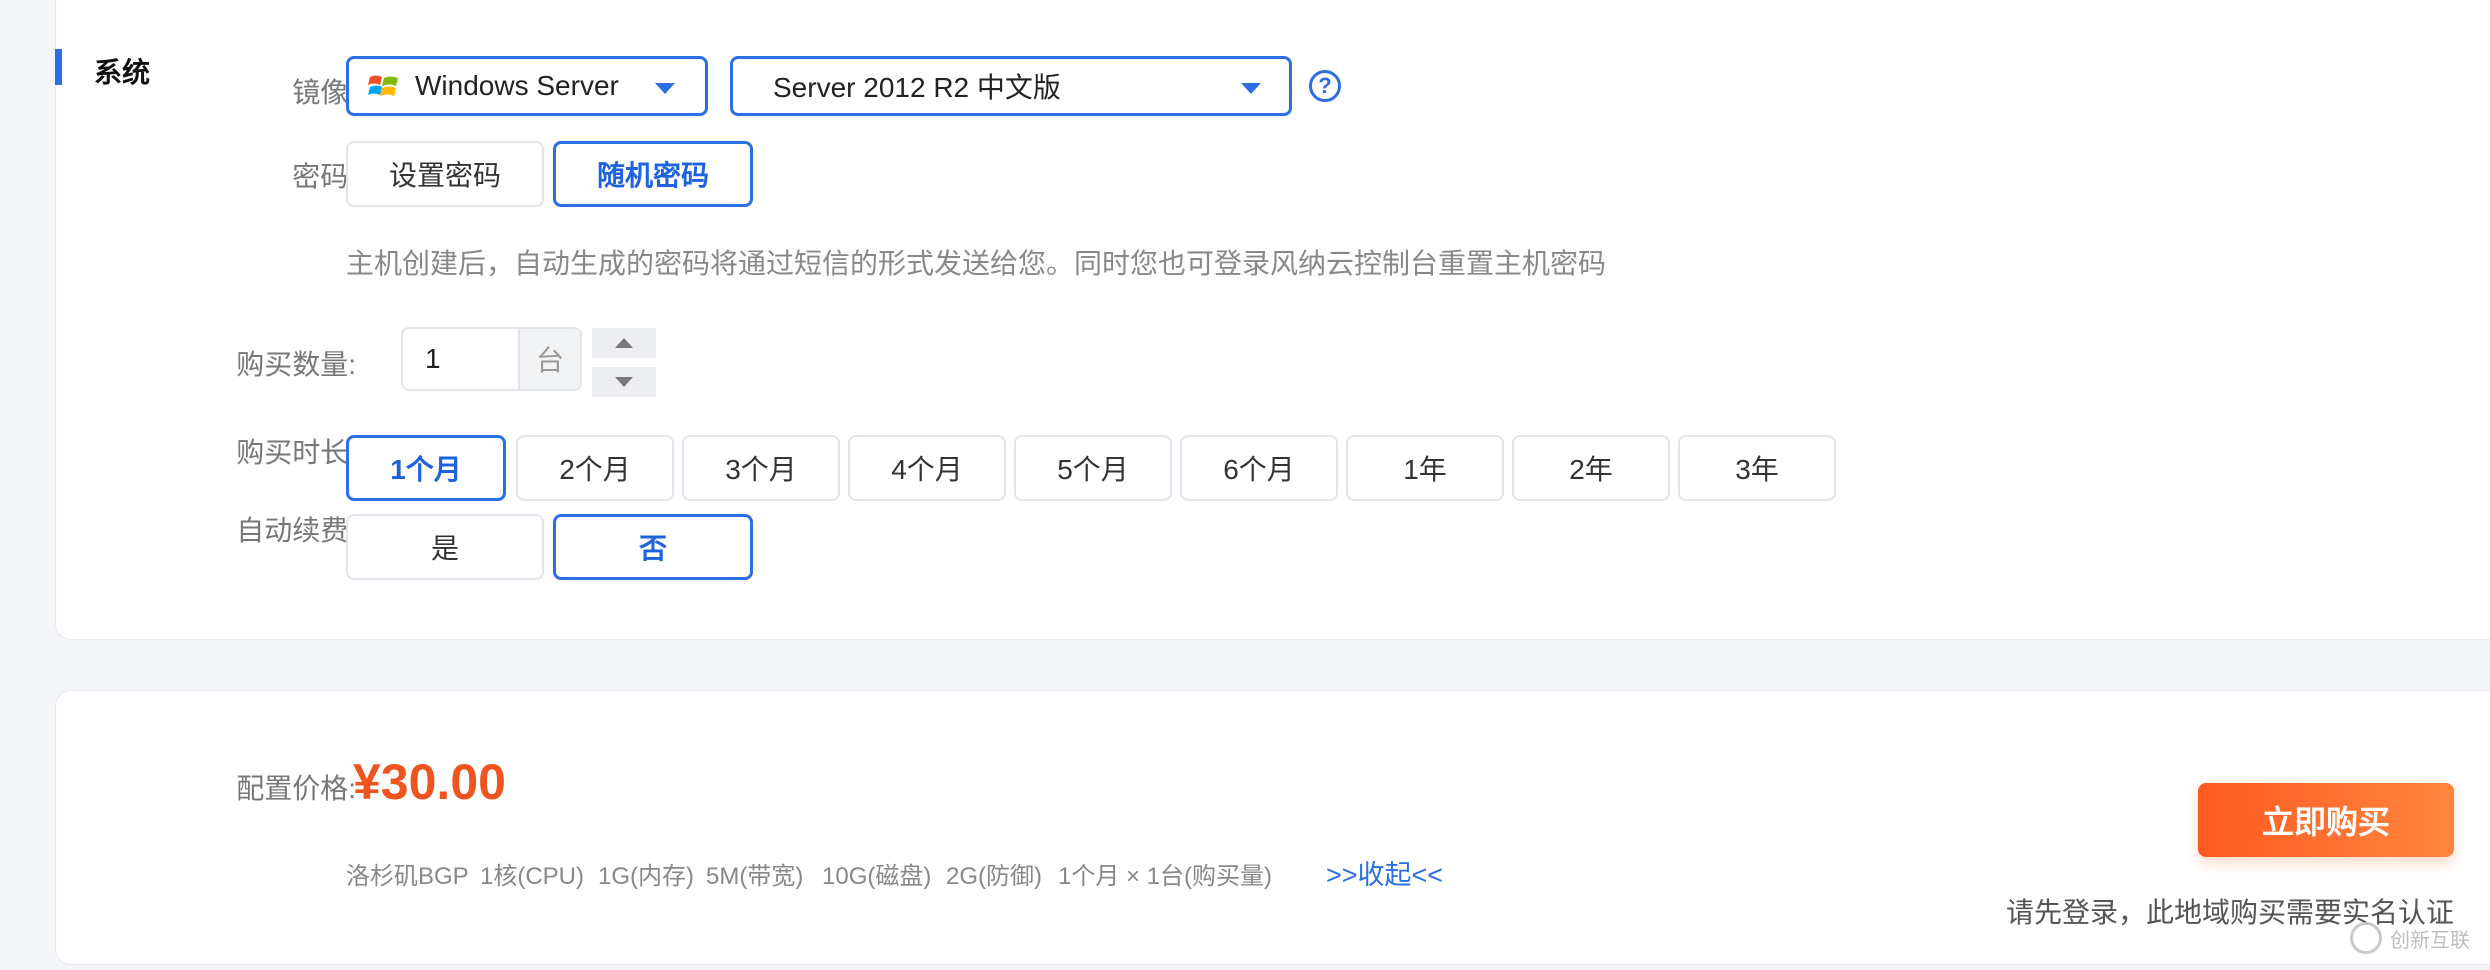  What do you see at coordinates (445, 174) in the screenshot?
I see `password-option-set: 设置密码` at bounding box center [445, 174].